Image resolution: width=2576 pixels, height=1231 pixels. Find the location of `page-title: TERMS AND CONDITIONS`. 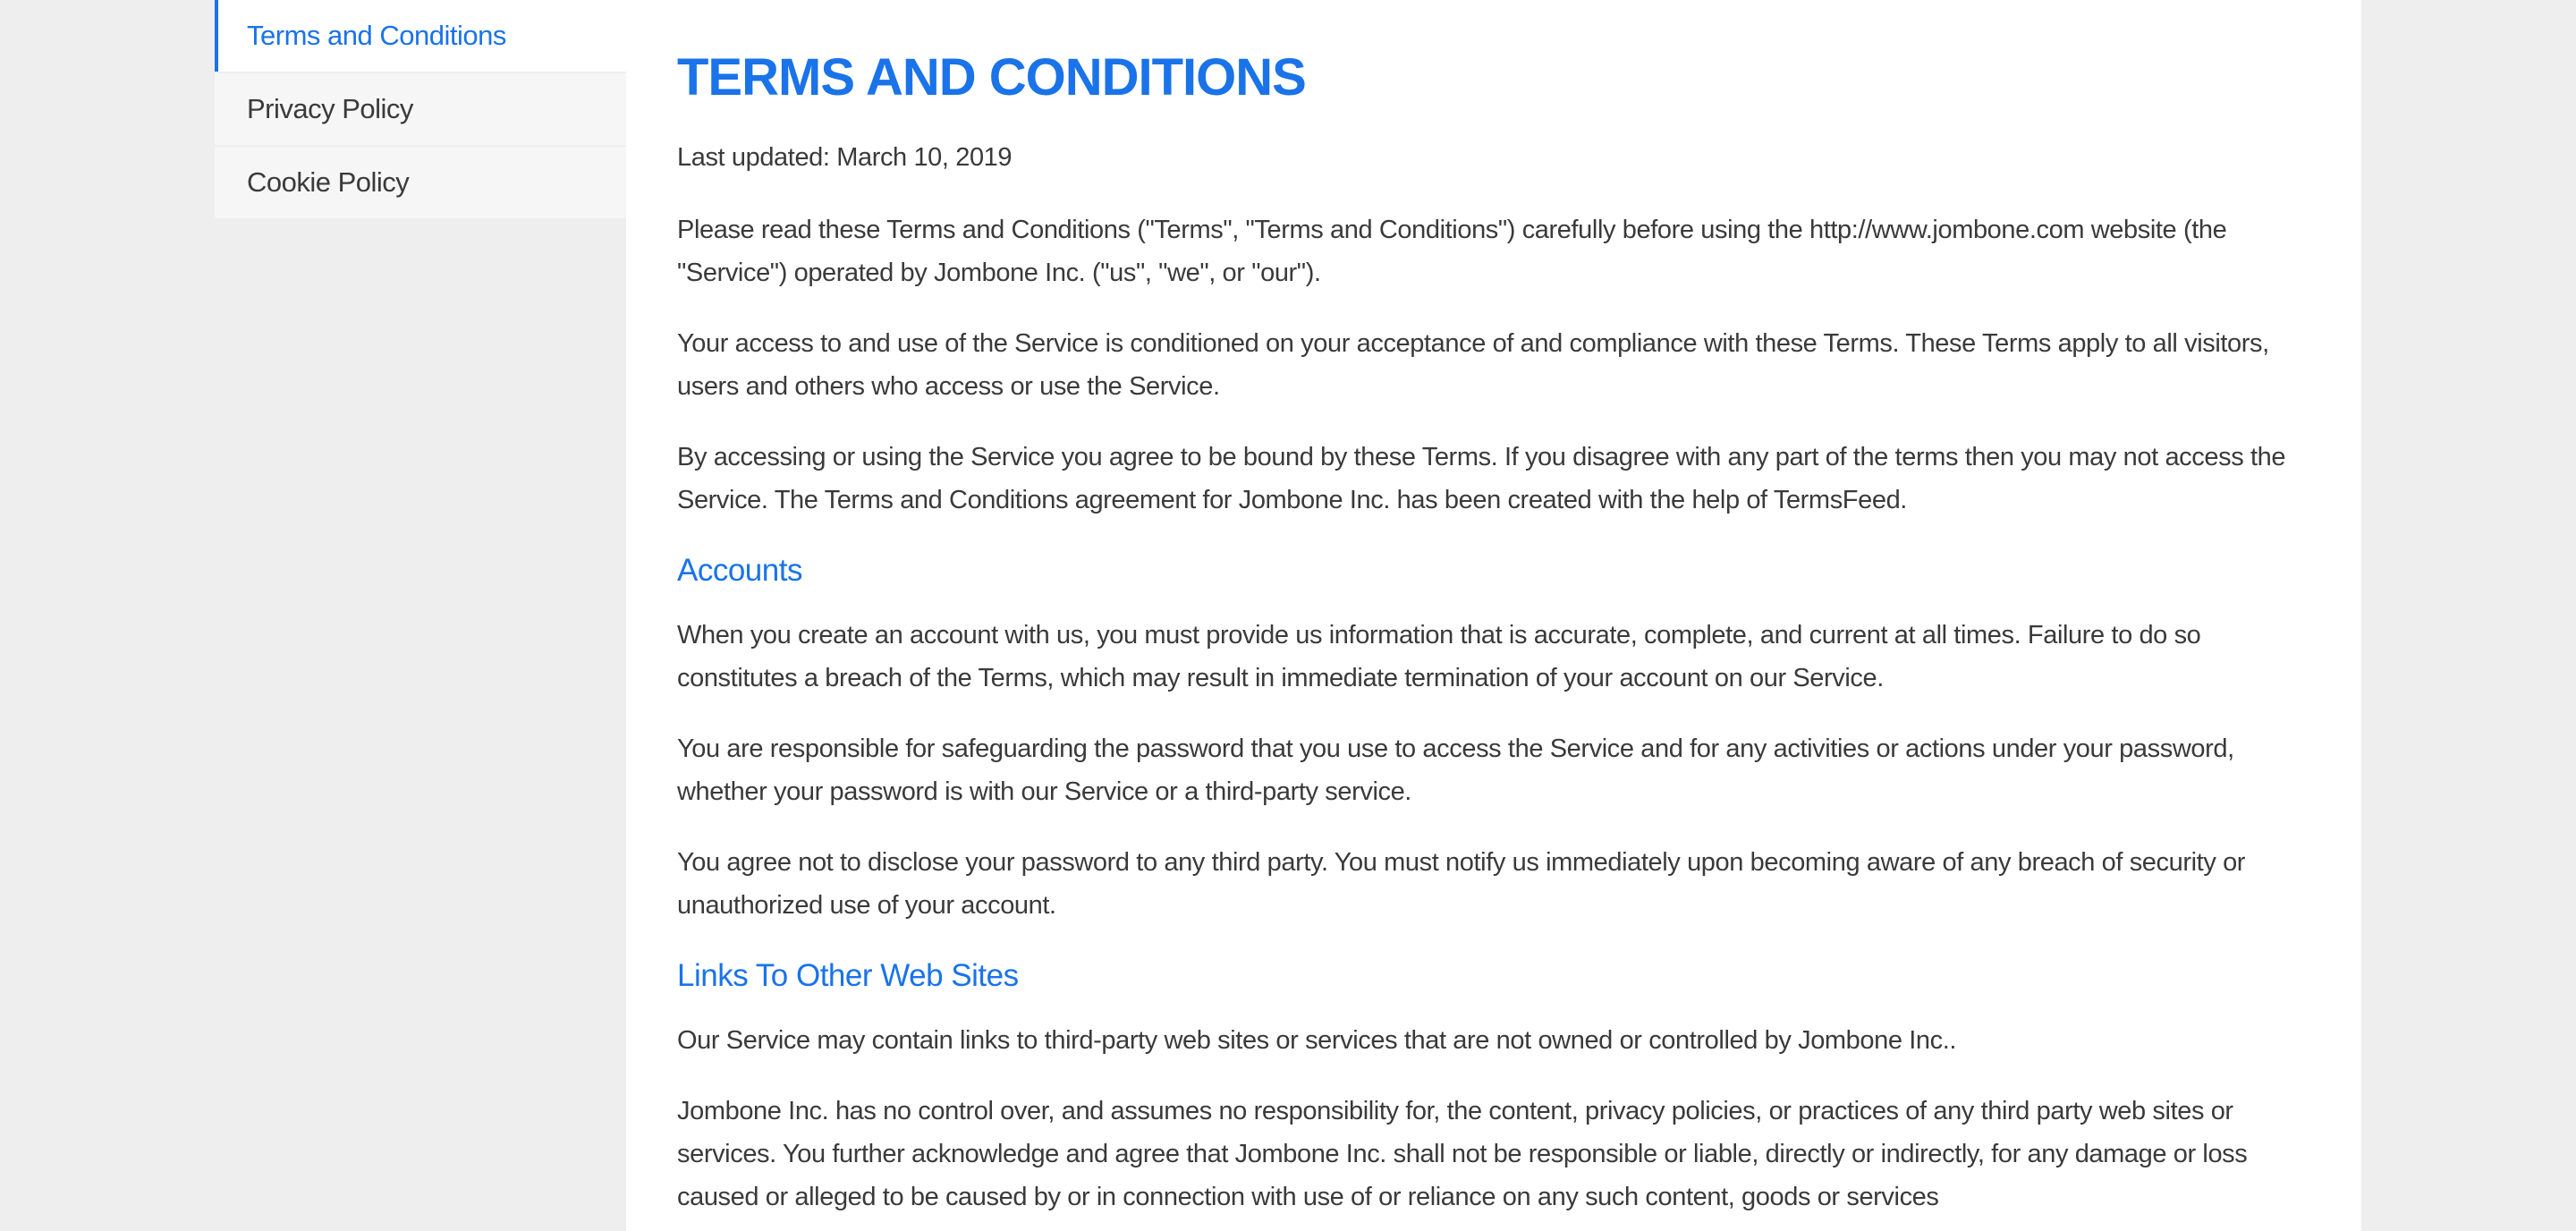

page-title: TERMS AND CONDITIONS is located at coordinates (992, 77).